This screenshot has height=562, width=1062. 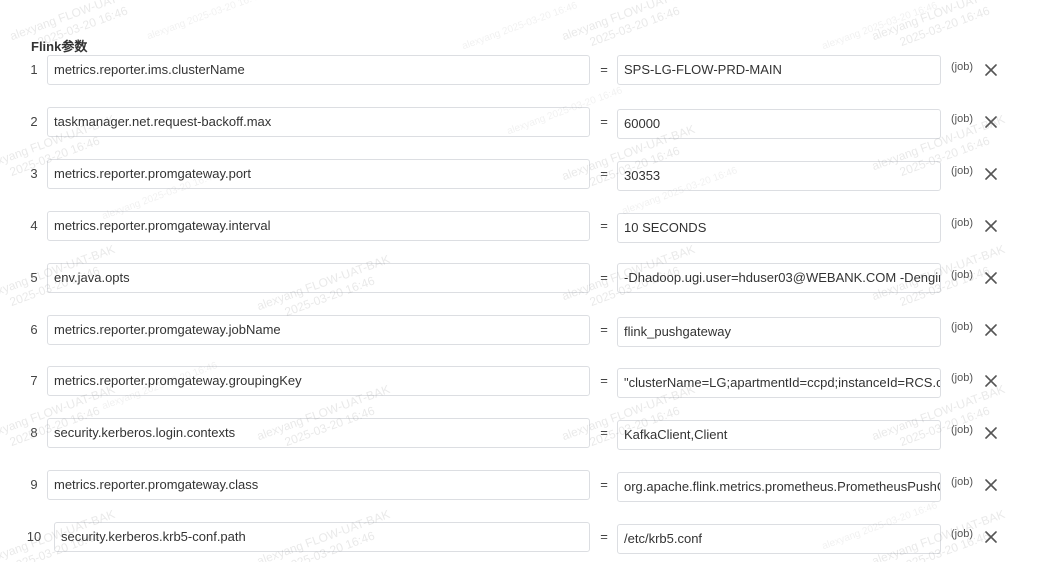 What do you see at coordinates (34, 173) in the screenshot?
I see `row-index: 3` at bounding box center [34, 173].